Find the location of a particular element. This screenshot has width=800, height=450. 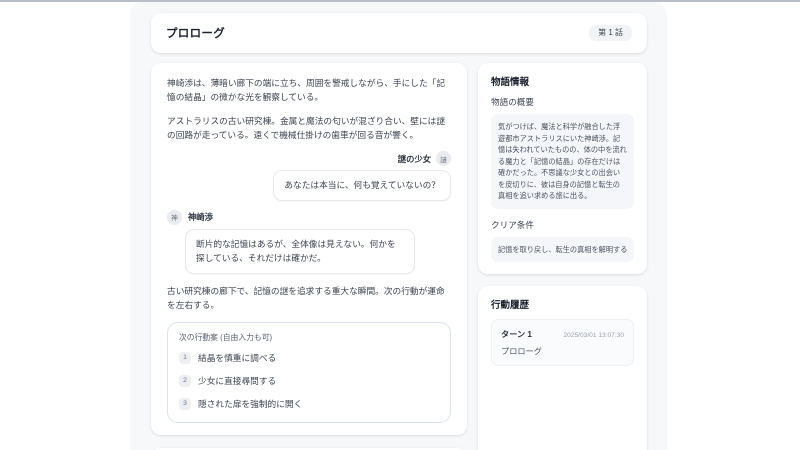

option-number: 3 is located at coordinates (185, 403).